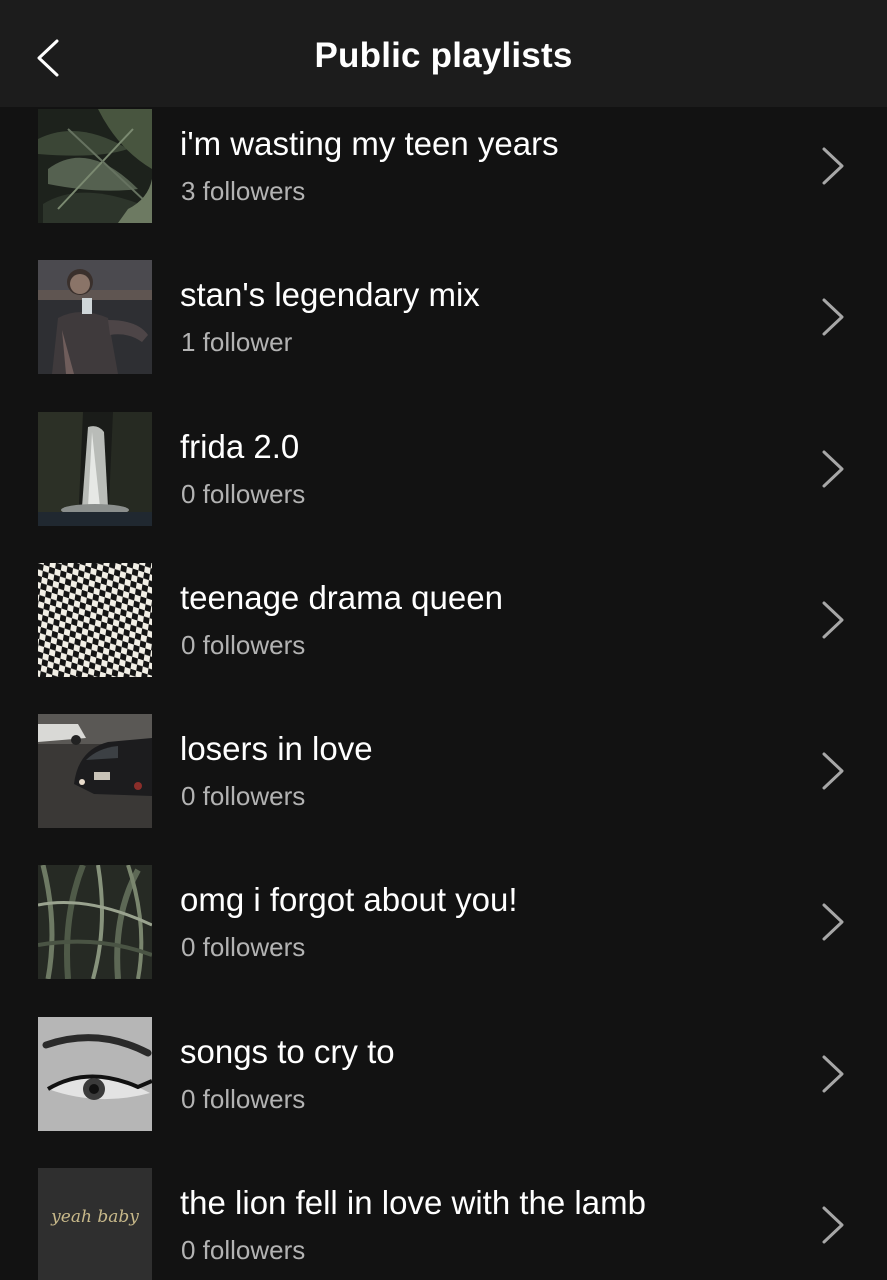 The height and width of the screenshot is (1280, 887). What do you see at coordinates (95, 771) in the screenshot?
I see `playlist-cover-vintage-car` at bounding box center [95, 771].